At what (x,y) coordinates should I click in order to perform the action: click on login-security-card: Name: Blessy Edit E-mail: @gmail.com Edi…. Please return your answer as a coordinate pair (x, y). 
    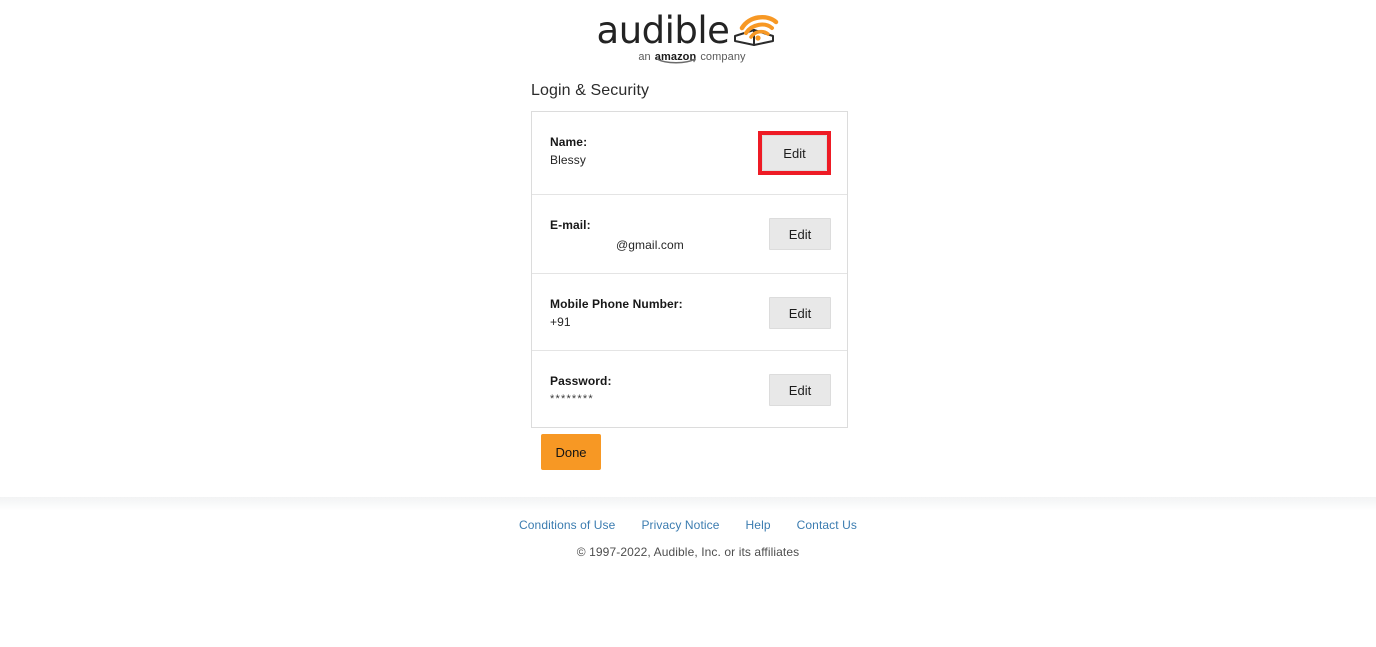
    Looking at the image, I should click on (689, 269).